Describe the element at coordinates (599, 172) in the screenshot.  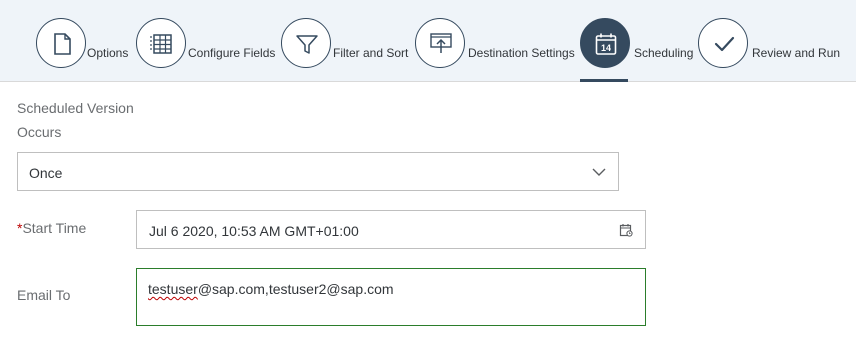
I see `chevron-down-icon` at that location.